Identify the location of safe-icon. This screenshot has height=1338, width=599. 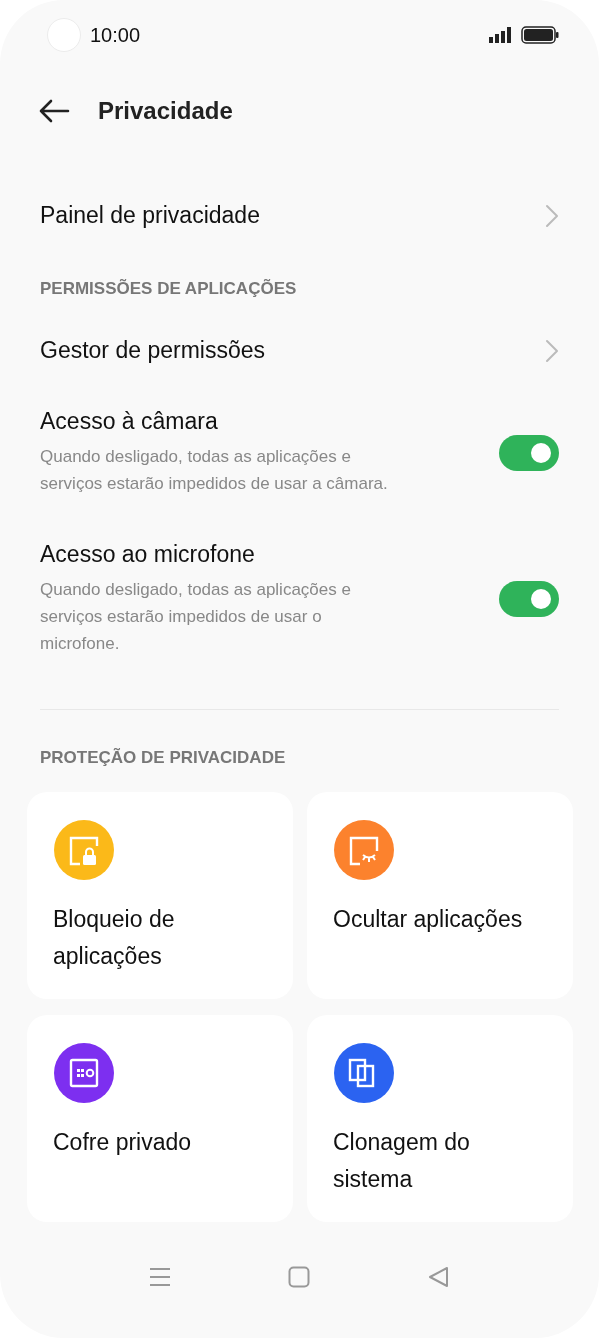
(84, 1073).